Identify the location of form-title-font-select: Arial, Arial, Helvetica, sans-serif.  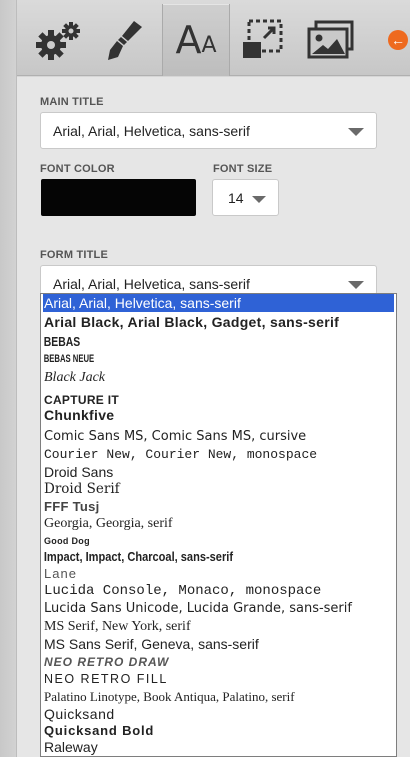
(208, 280).